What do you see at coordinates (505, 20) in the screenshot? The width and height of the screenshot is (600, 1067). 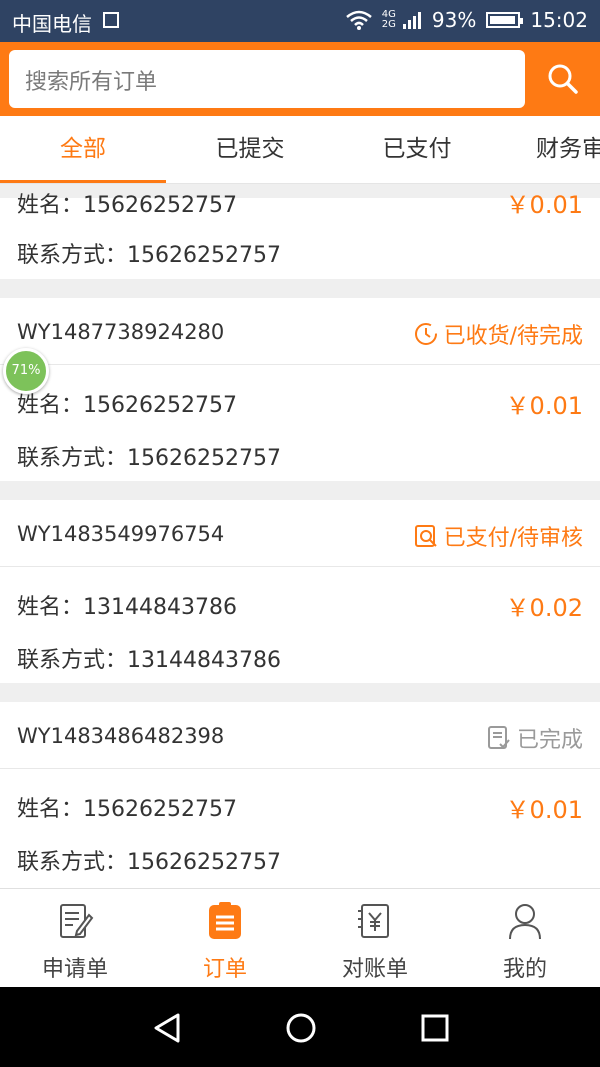 I see `battery-icon` at bounding box center [505, 20].